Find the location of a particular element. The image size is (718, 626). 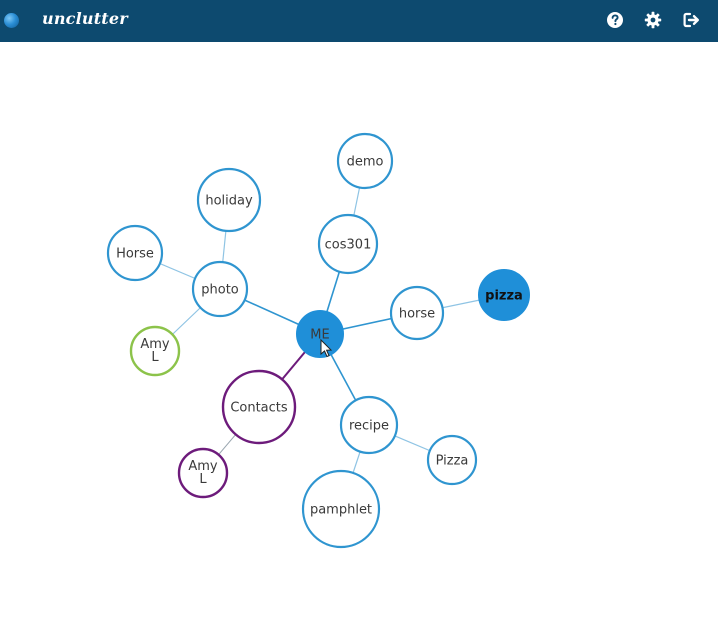

node-label: cos301 is located at coordinates (348, 245).